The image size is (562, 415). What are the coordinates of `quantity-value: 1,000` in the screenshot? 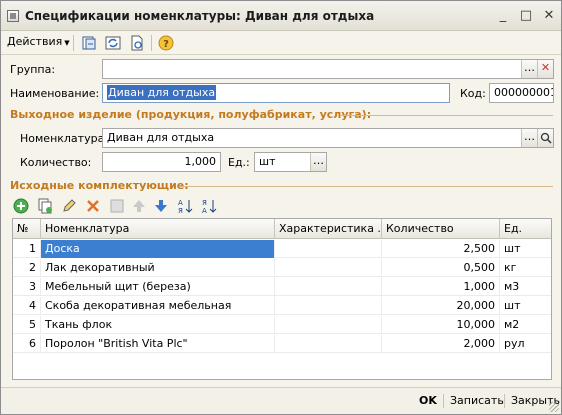 It's located at (200, 161).